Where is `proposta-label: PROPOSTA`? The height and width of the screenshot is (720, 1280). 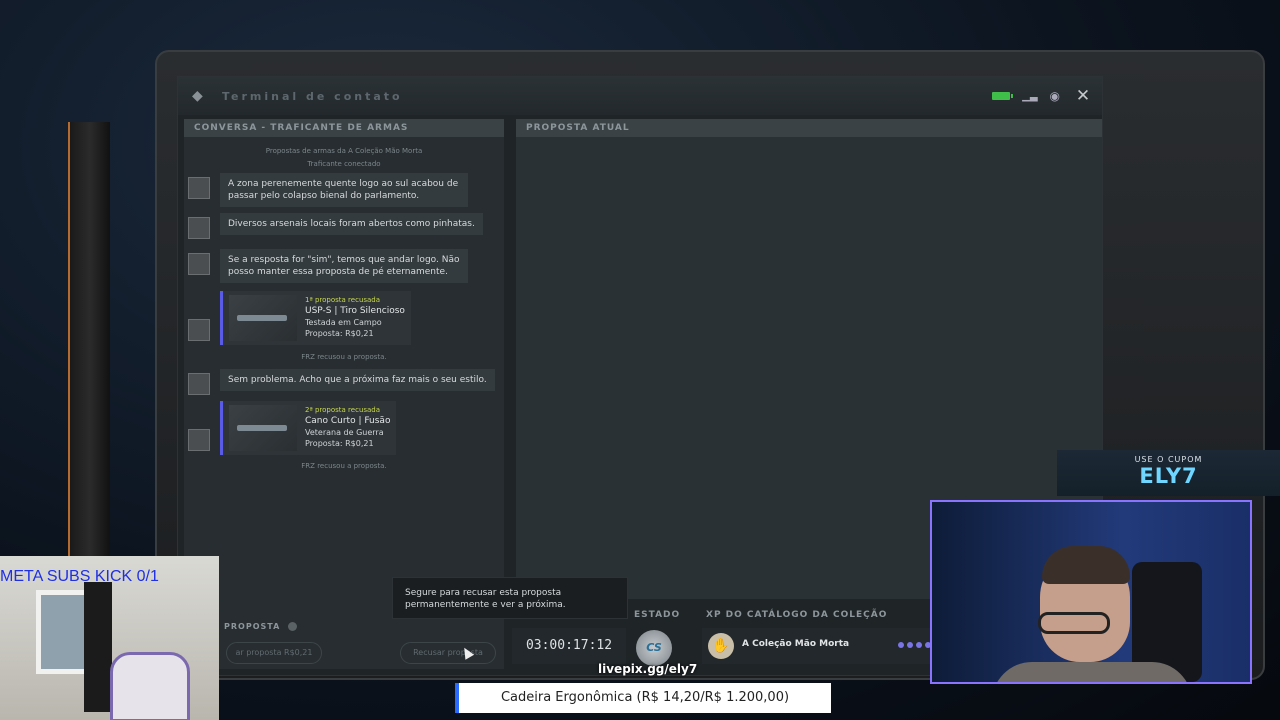 proposta-label: PROPOSTA is located at coordinates (261, 626).